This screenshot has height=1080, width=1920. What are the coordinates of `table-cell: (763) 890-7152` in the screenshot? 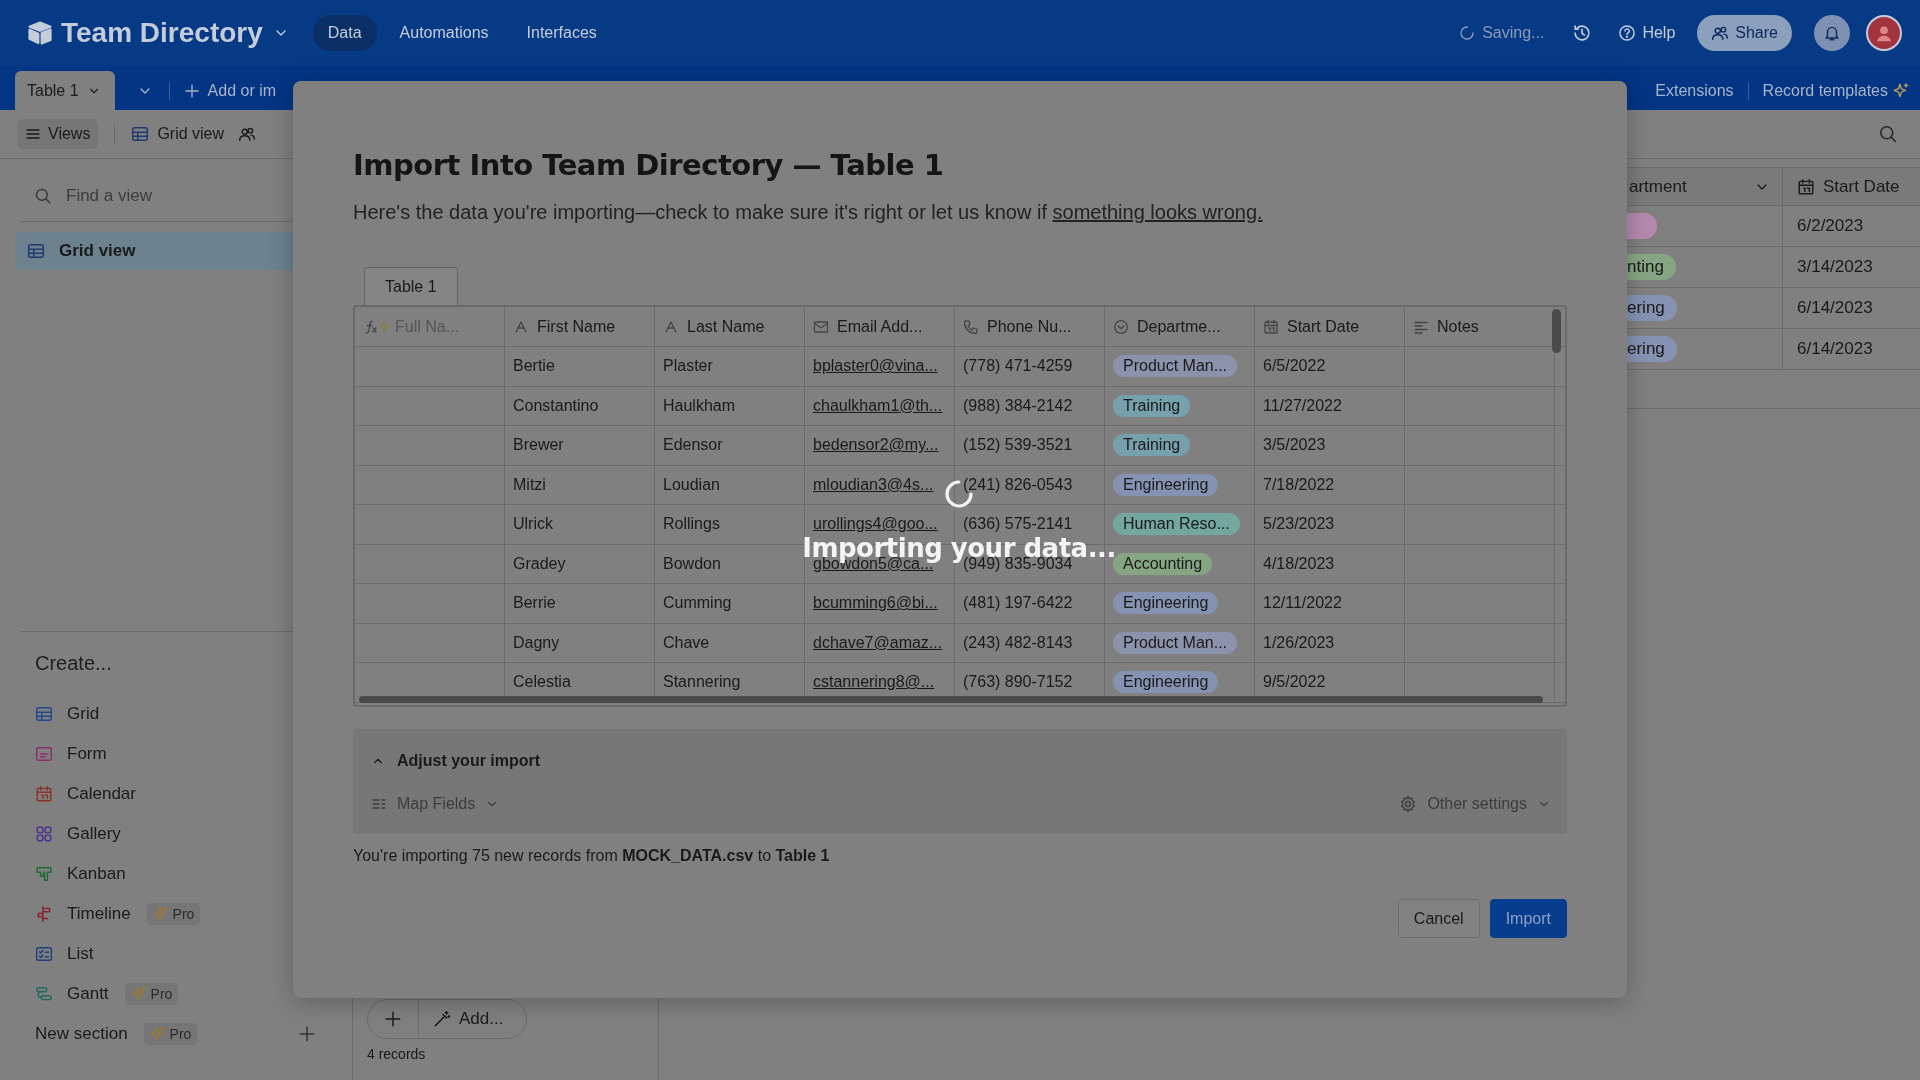 It's located at (1018, 682).